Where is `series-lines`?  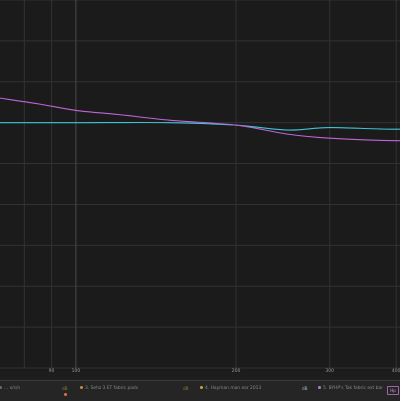 series-lines is located at coordinates (200, 119).